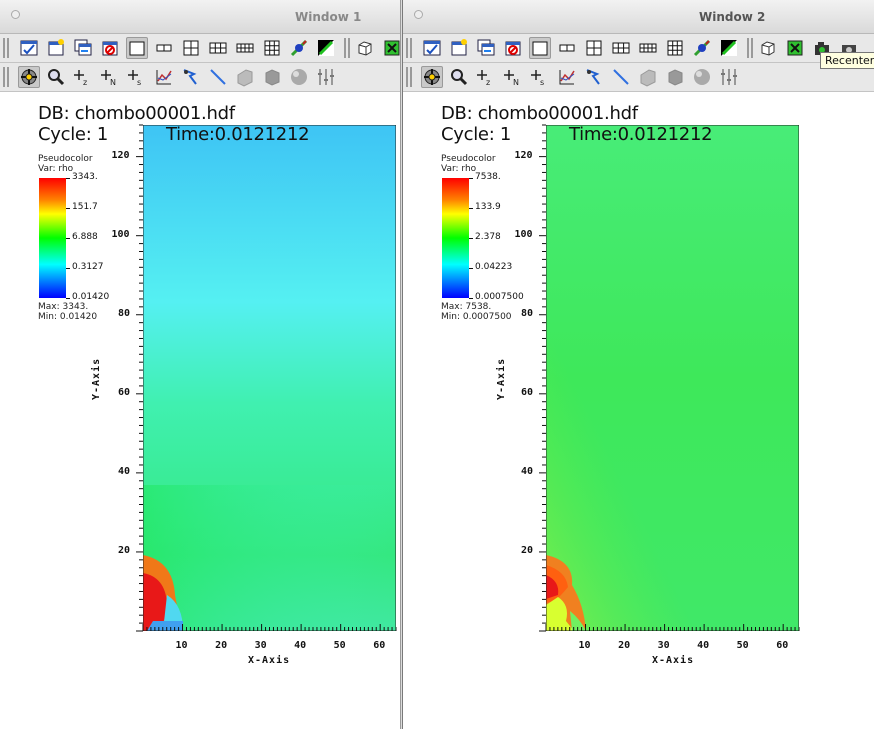 This screenshot has height=729, width=874. I want to click on recenter-tooltip: Recenter, so click(847, 60).